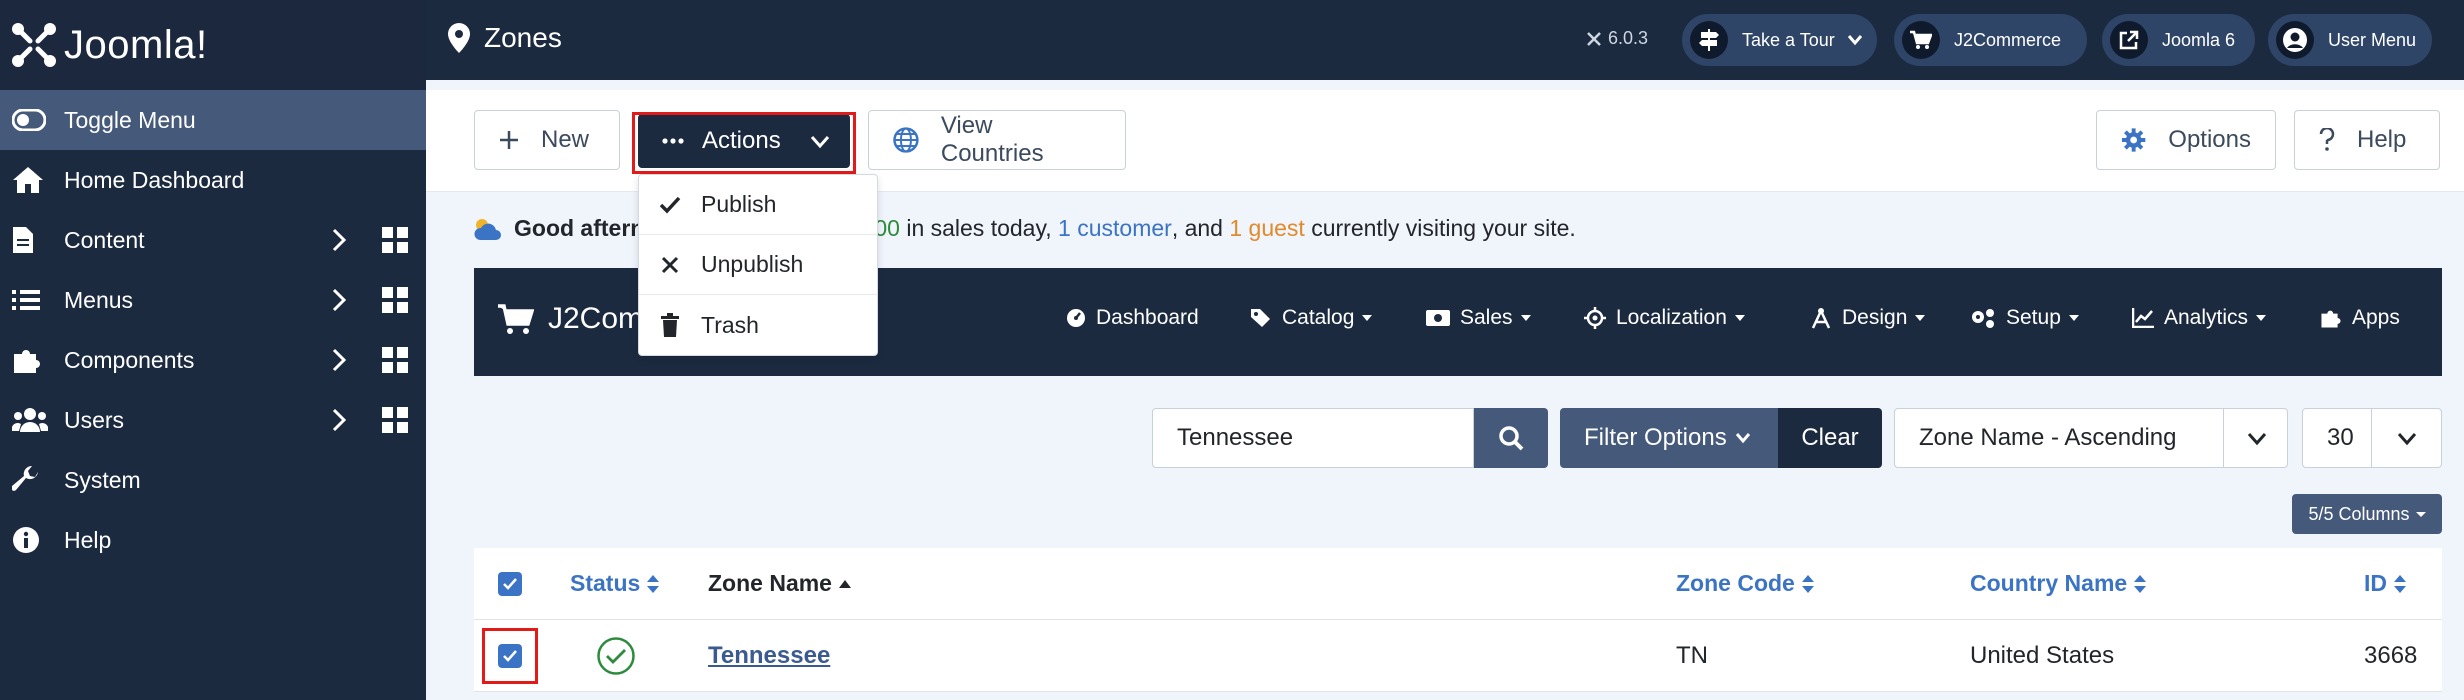 The width and height of the screenshot is (2464, 700). What do you see at coordinates (1594, 38) in the screenshot?
I see `joomla-small-icon` at bounding box center [1594, 38].